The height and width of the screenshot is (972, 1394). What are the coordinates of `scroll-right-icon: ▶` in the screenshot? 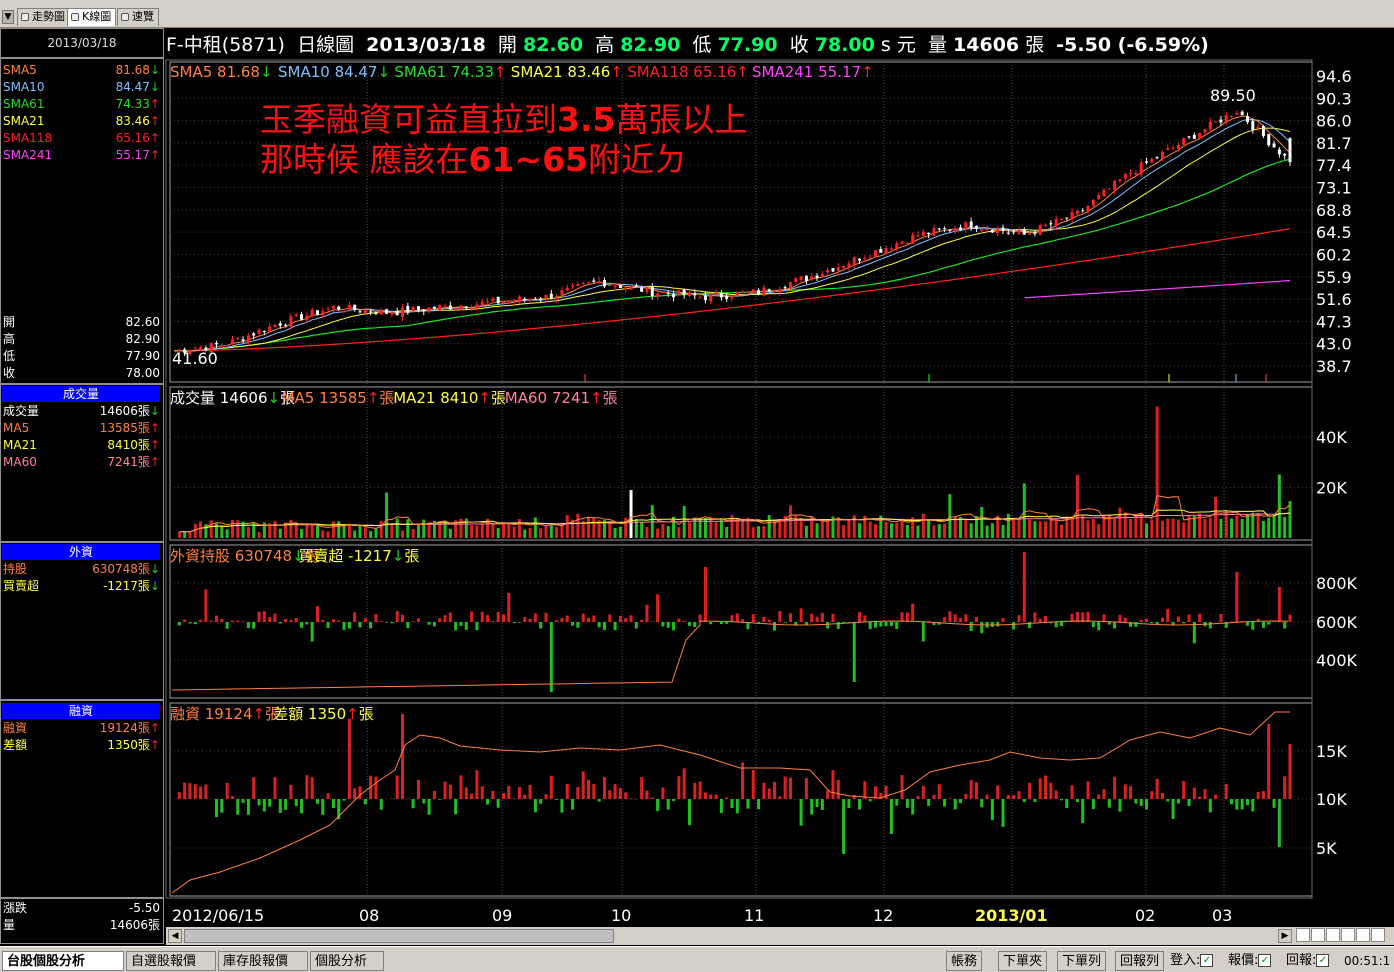 It's located at (1285, 936).